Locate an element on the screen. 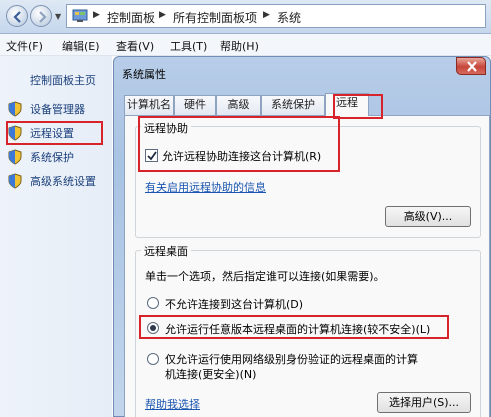  sidebar-item-label: 设备管理器 is located at coordinates (57, 109).